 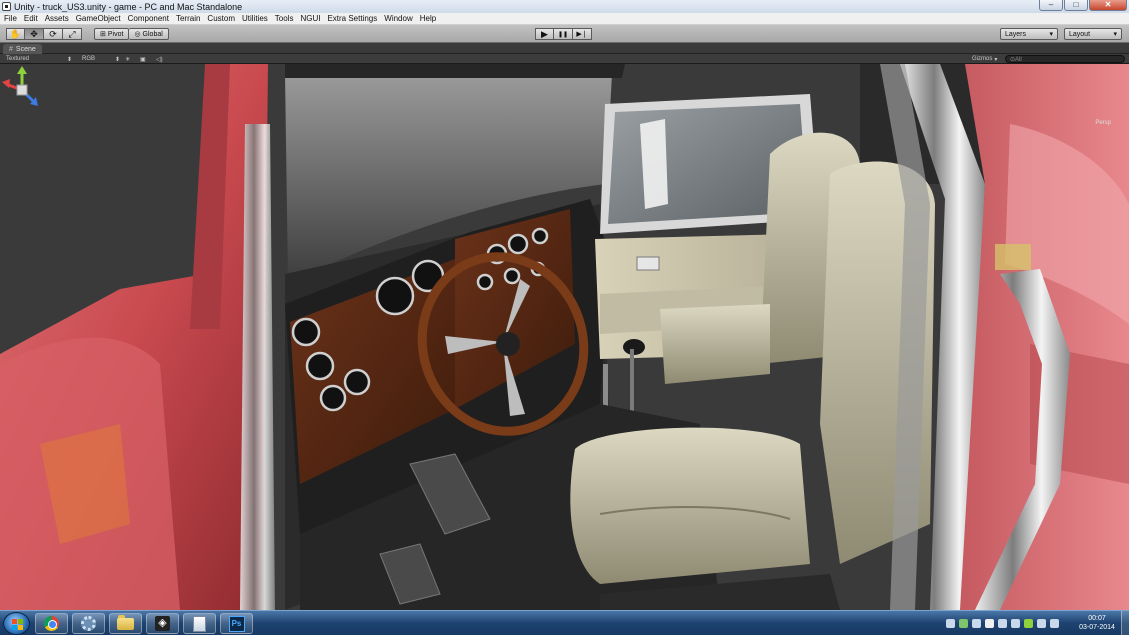 I want to click on menu-ngui: NGUI, so click(x=310, y=18).